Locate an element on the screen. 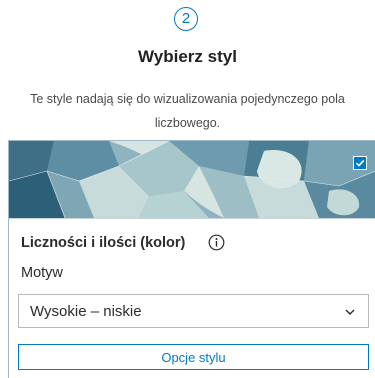  check-icon is located at coordinates (360, 163).